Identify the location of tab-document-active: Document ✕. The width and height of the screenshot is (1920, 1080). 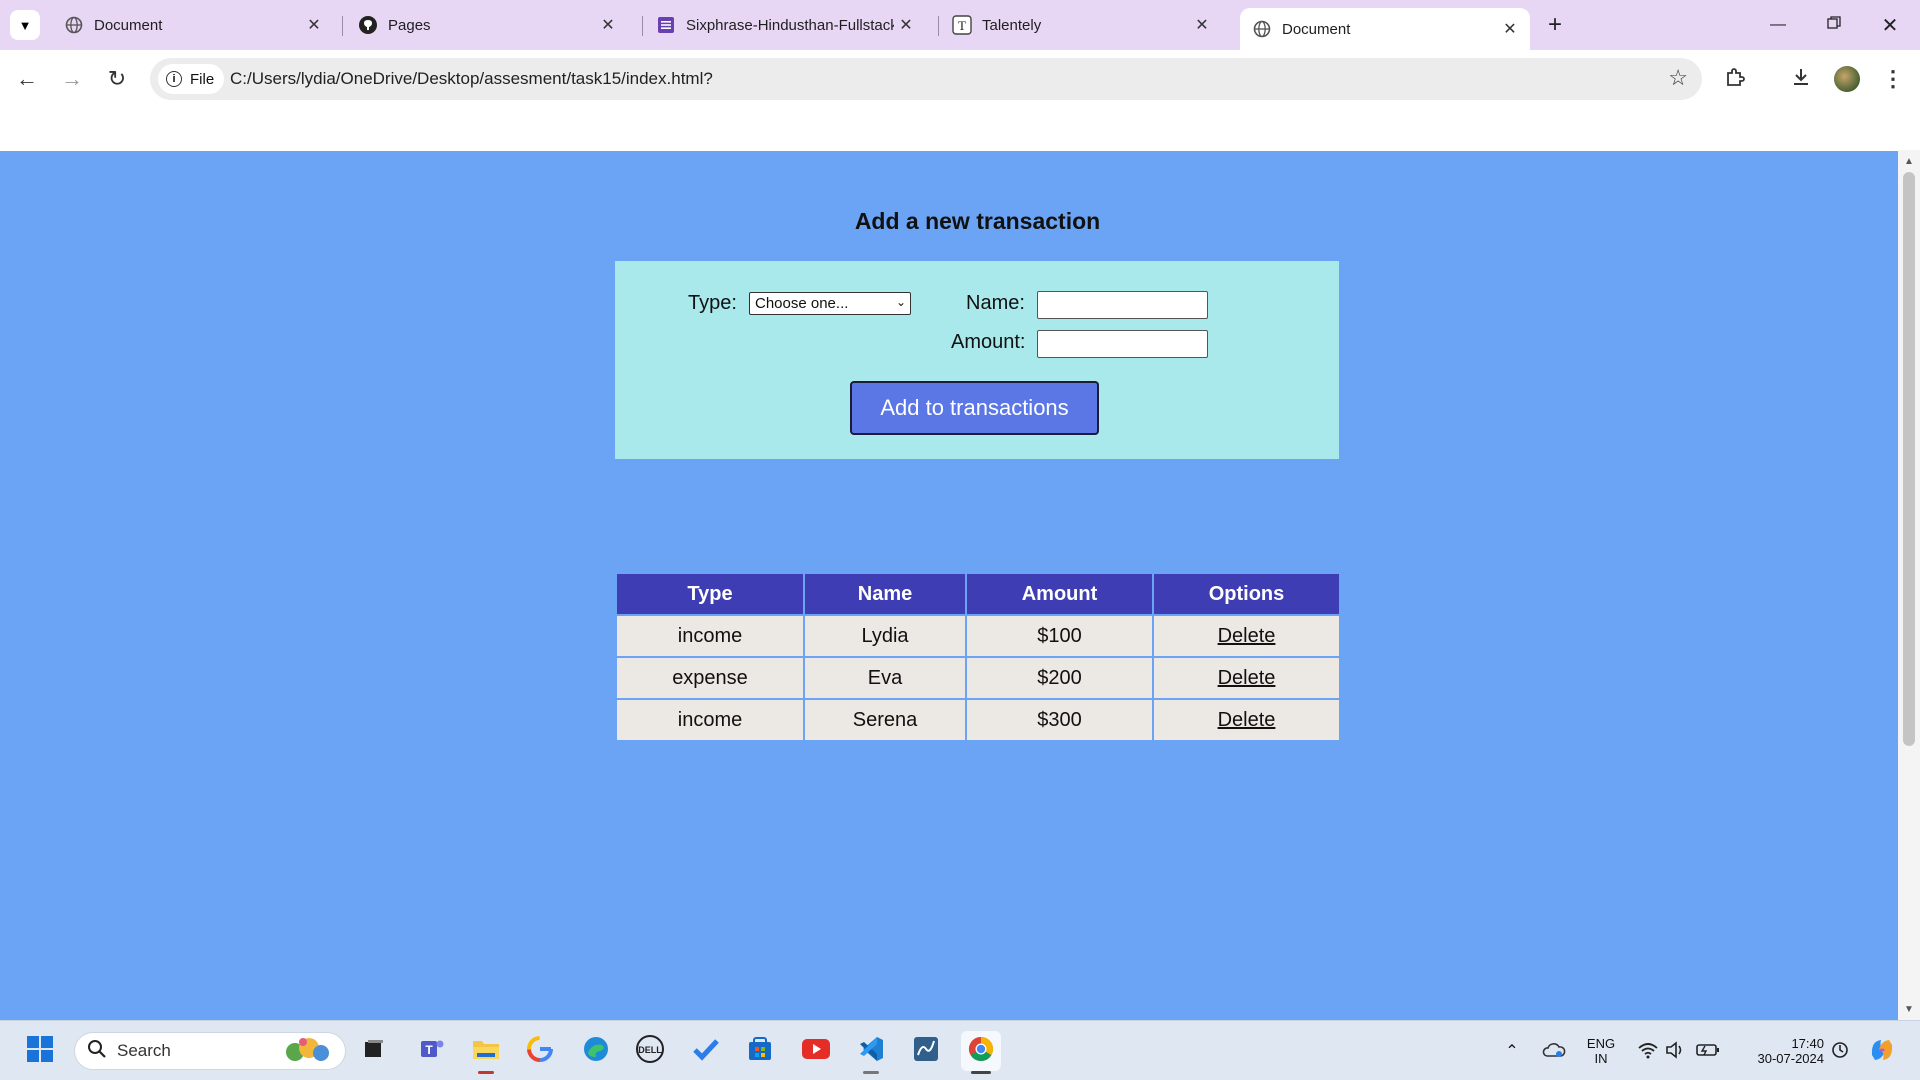
(1385, 29).